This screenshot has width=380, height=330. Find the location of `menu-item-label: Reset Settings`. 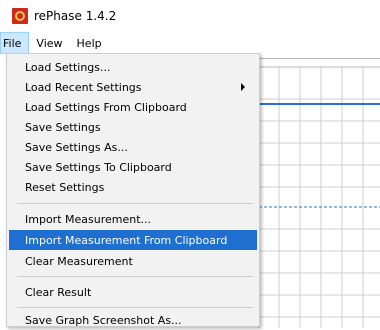

menu-item-label: Reset Settings is located at coordinates (65, 187).